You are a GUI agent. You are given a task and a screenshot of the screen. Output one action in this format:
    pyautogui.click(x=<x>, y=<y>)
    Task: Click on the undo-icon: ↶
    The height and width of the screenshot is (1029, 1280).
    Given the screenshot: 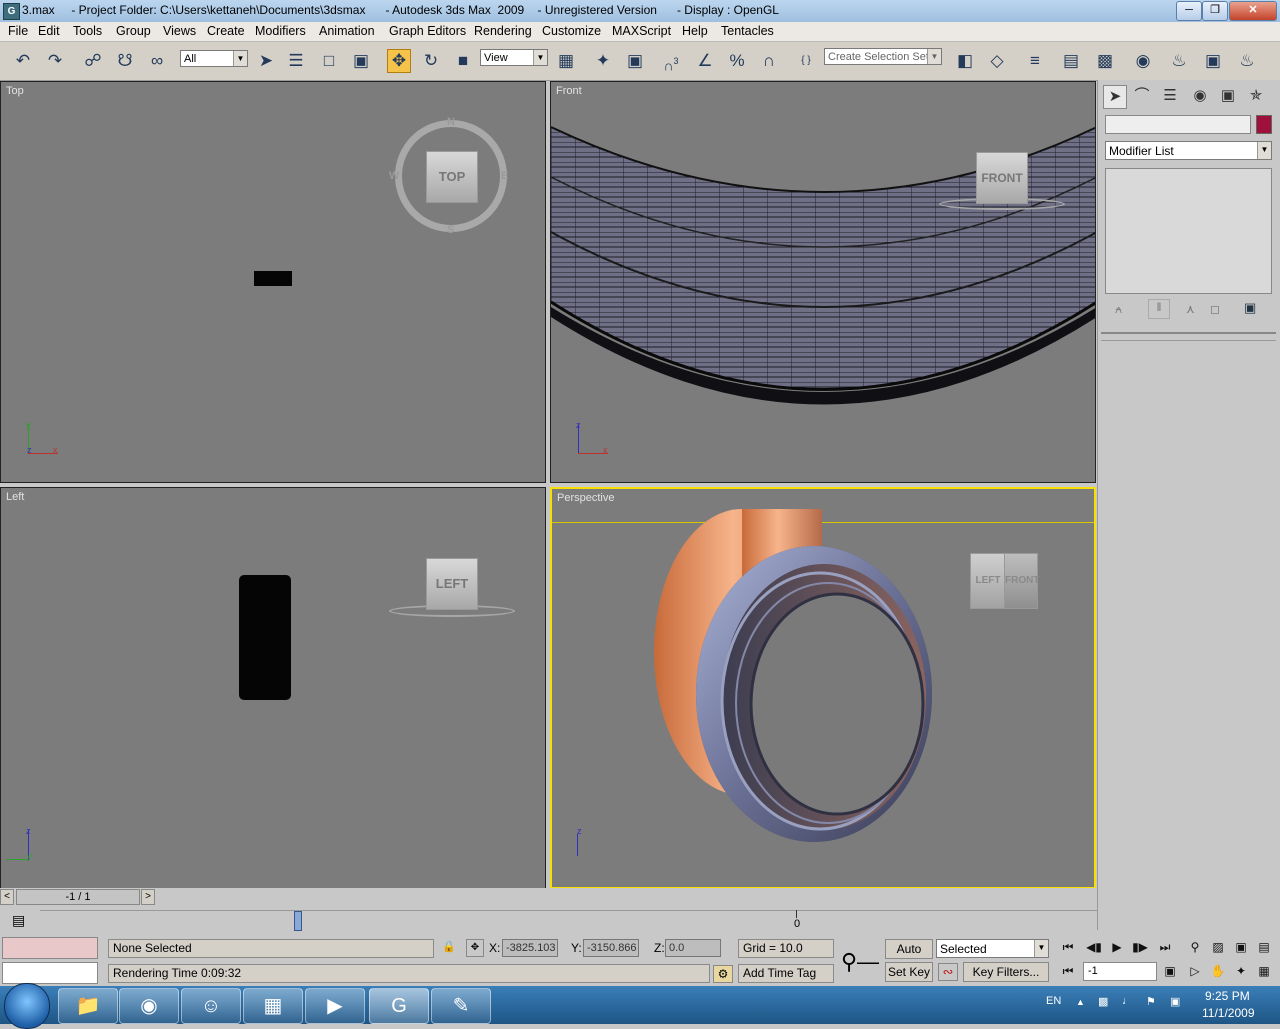 What is the action you would take?
    pyautogui.click(x=23, y=61)
    